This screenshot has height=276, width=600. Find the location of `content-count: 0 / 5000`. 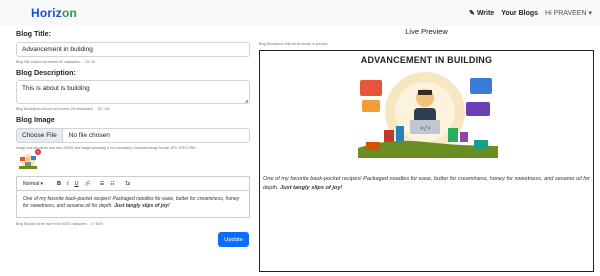

content-count: 0 / 5000 is located at coordinates (97, 224).